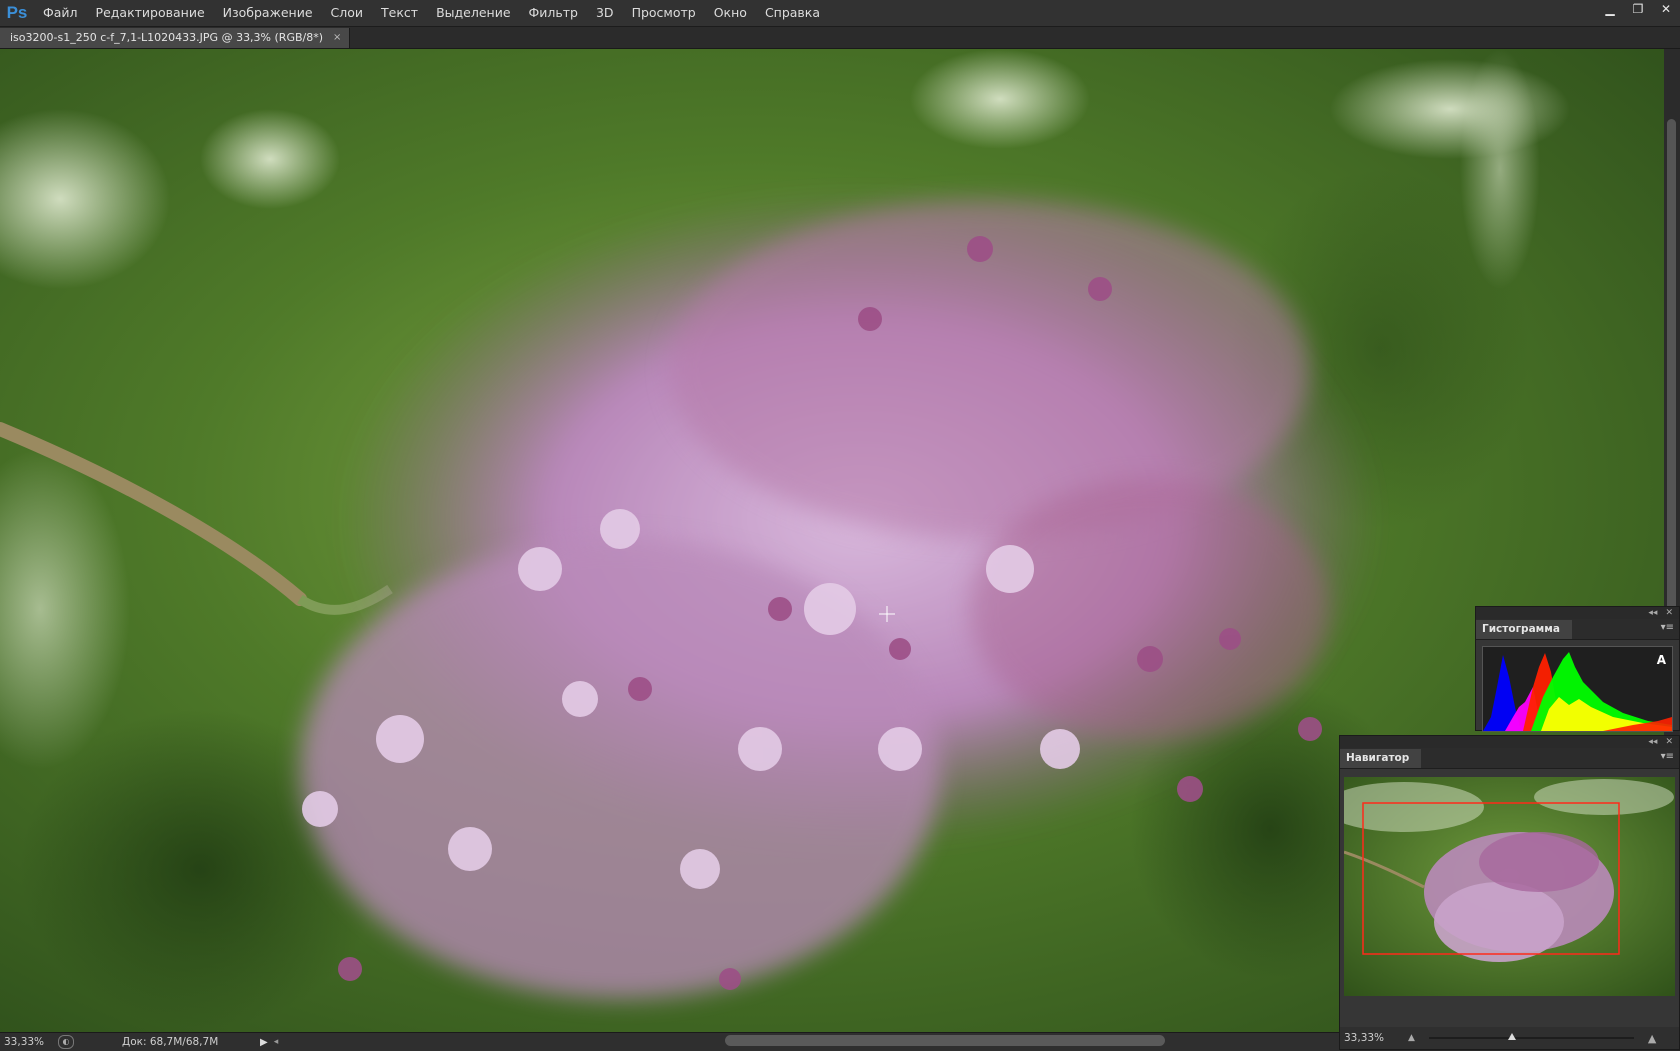 This screenshot has width=1680, height=1051. I want to click on navigator-zoom-bar: 33,33% ▲ ▲, so click(1509, 1038).